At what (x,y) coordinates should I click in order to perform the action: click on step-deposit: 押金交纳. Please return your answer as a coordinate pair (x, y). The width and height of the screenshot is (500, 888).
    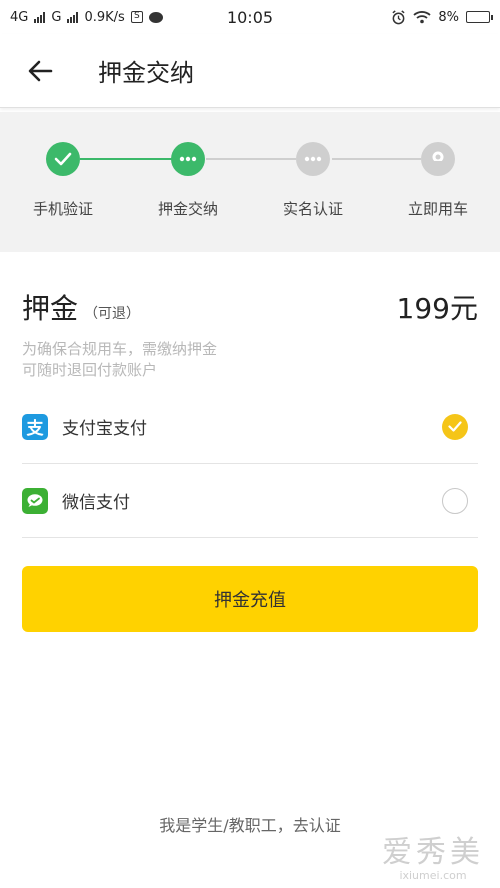
    Looking at the image, I should click on (188, 180).